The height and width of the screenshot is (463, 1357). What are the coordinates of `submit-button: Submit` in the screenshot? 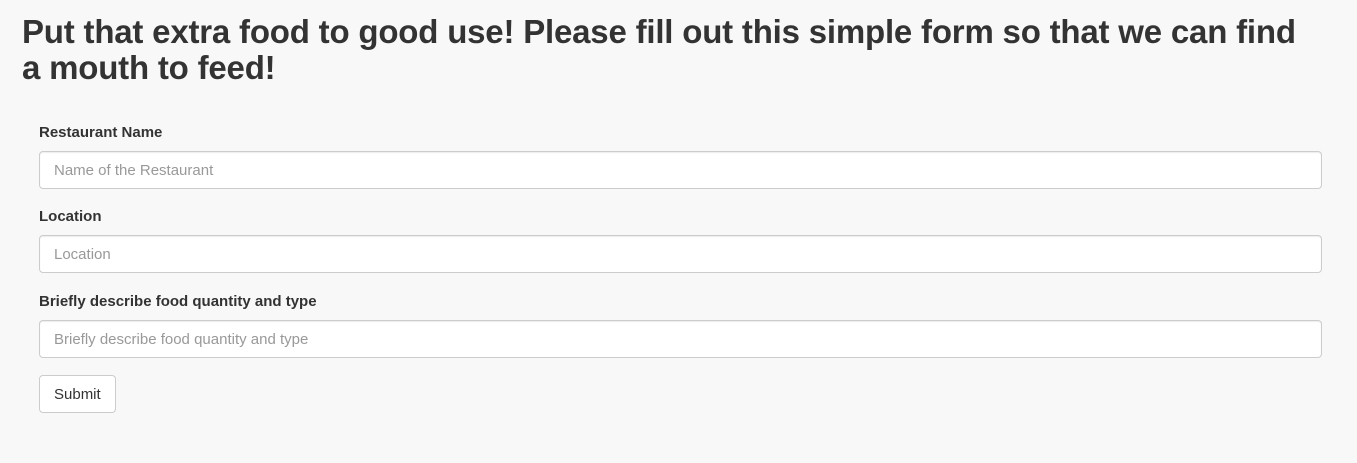 It's located at (77, 394).